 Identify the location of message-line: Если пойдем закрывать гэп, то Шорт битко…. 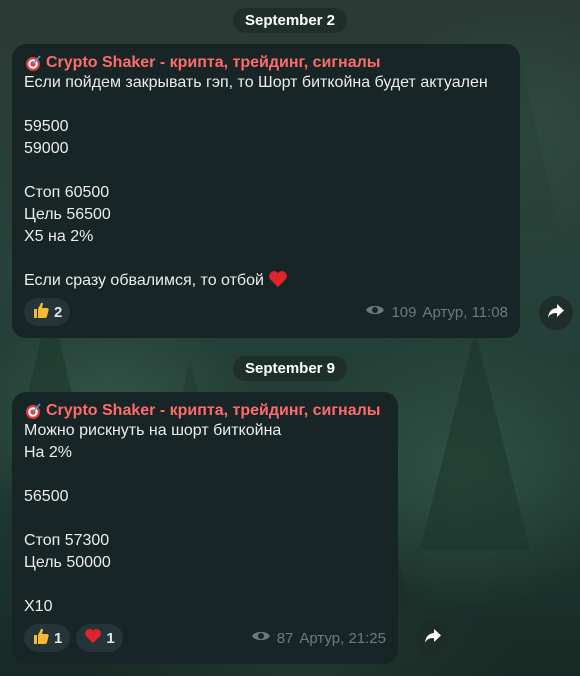
(256, 82).